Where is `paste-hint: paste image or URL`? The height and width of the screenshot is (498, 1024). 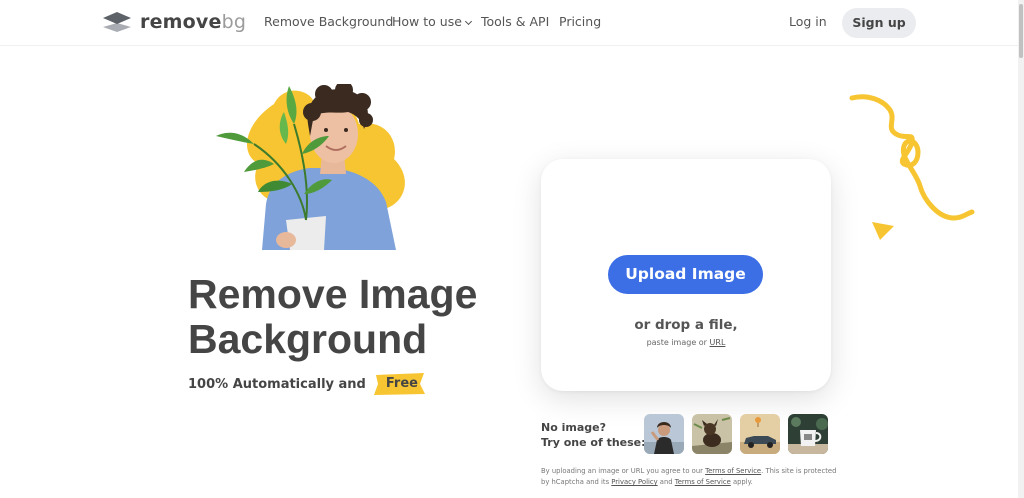
paste-hint: paste image or URL is located at coordinates (686, 342).